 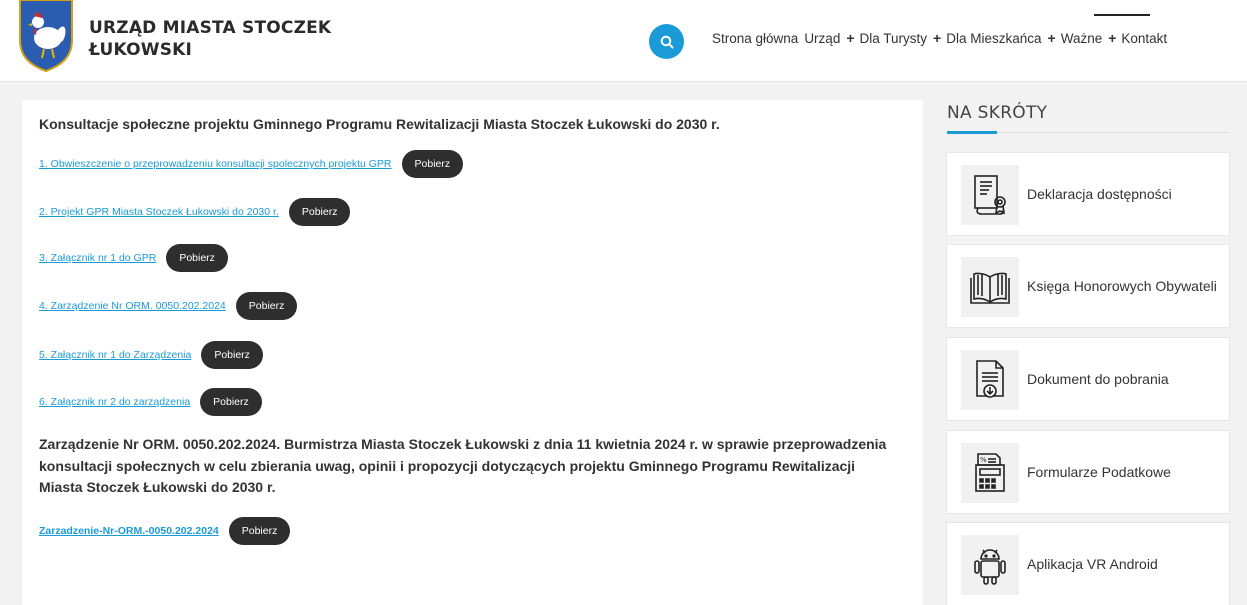 I want to click on nav-item-label: Dla Mieszkańca, so click(x=994, y=38).